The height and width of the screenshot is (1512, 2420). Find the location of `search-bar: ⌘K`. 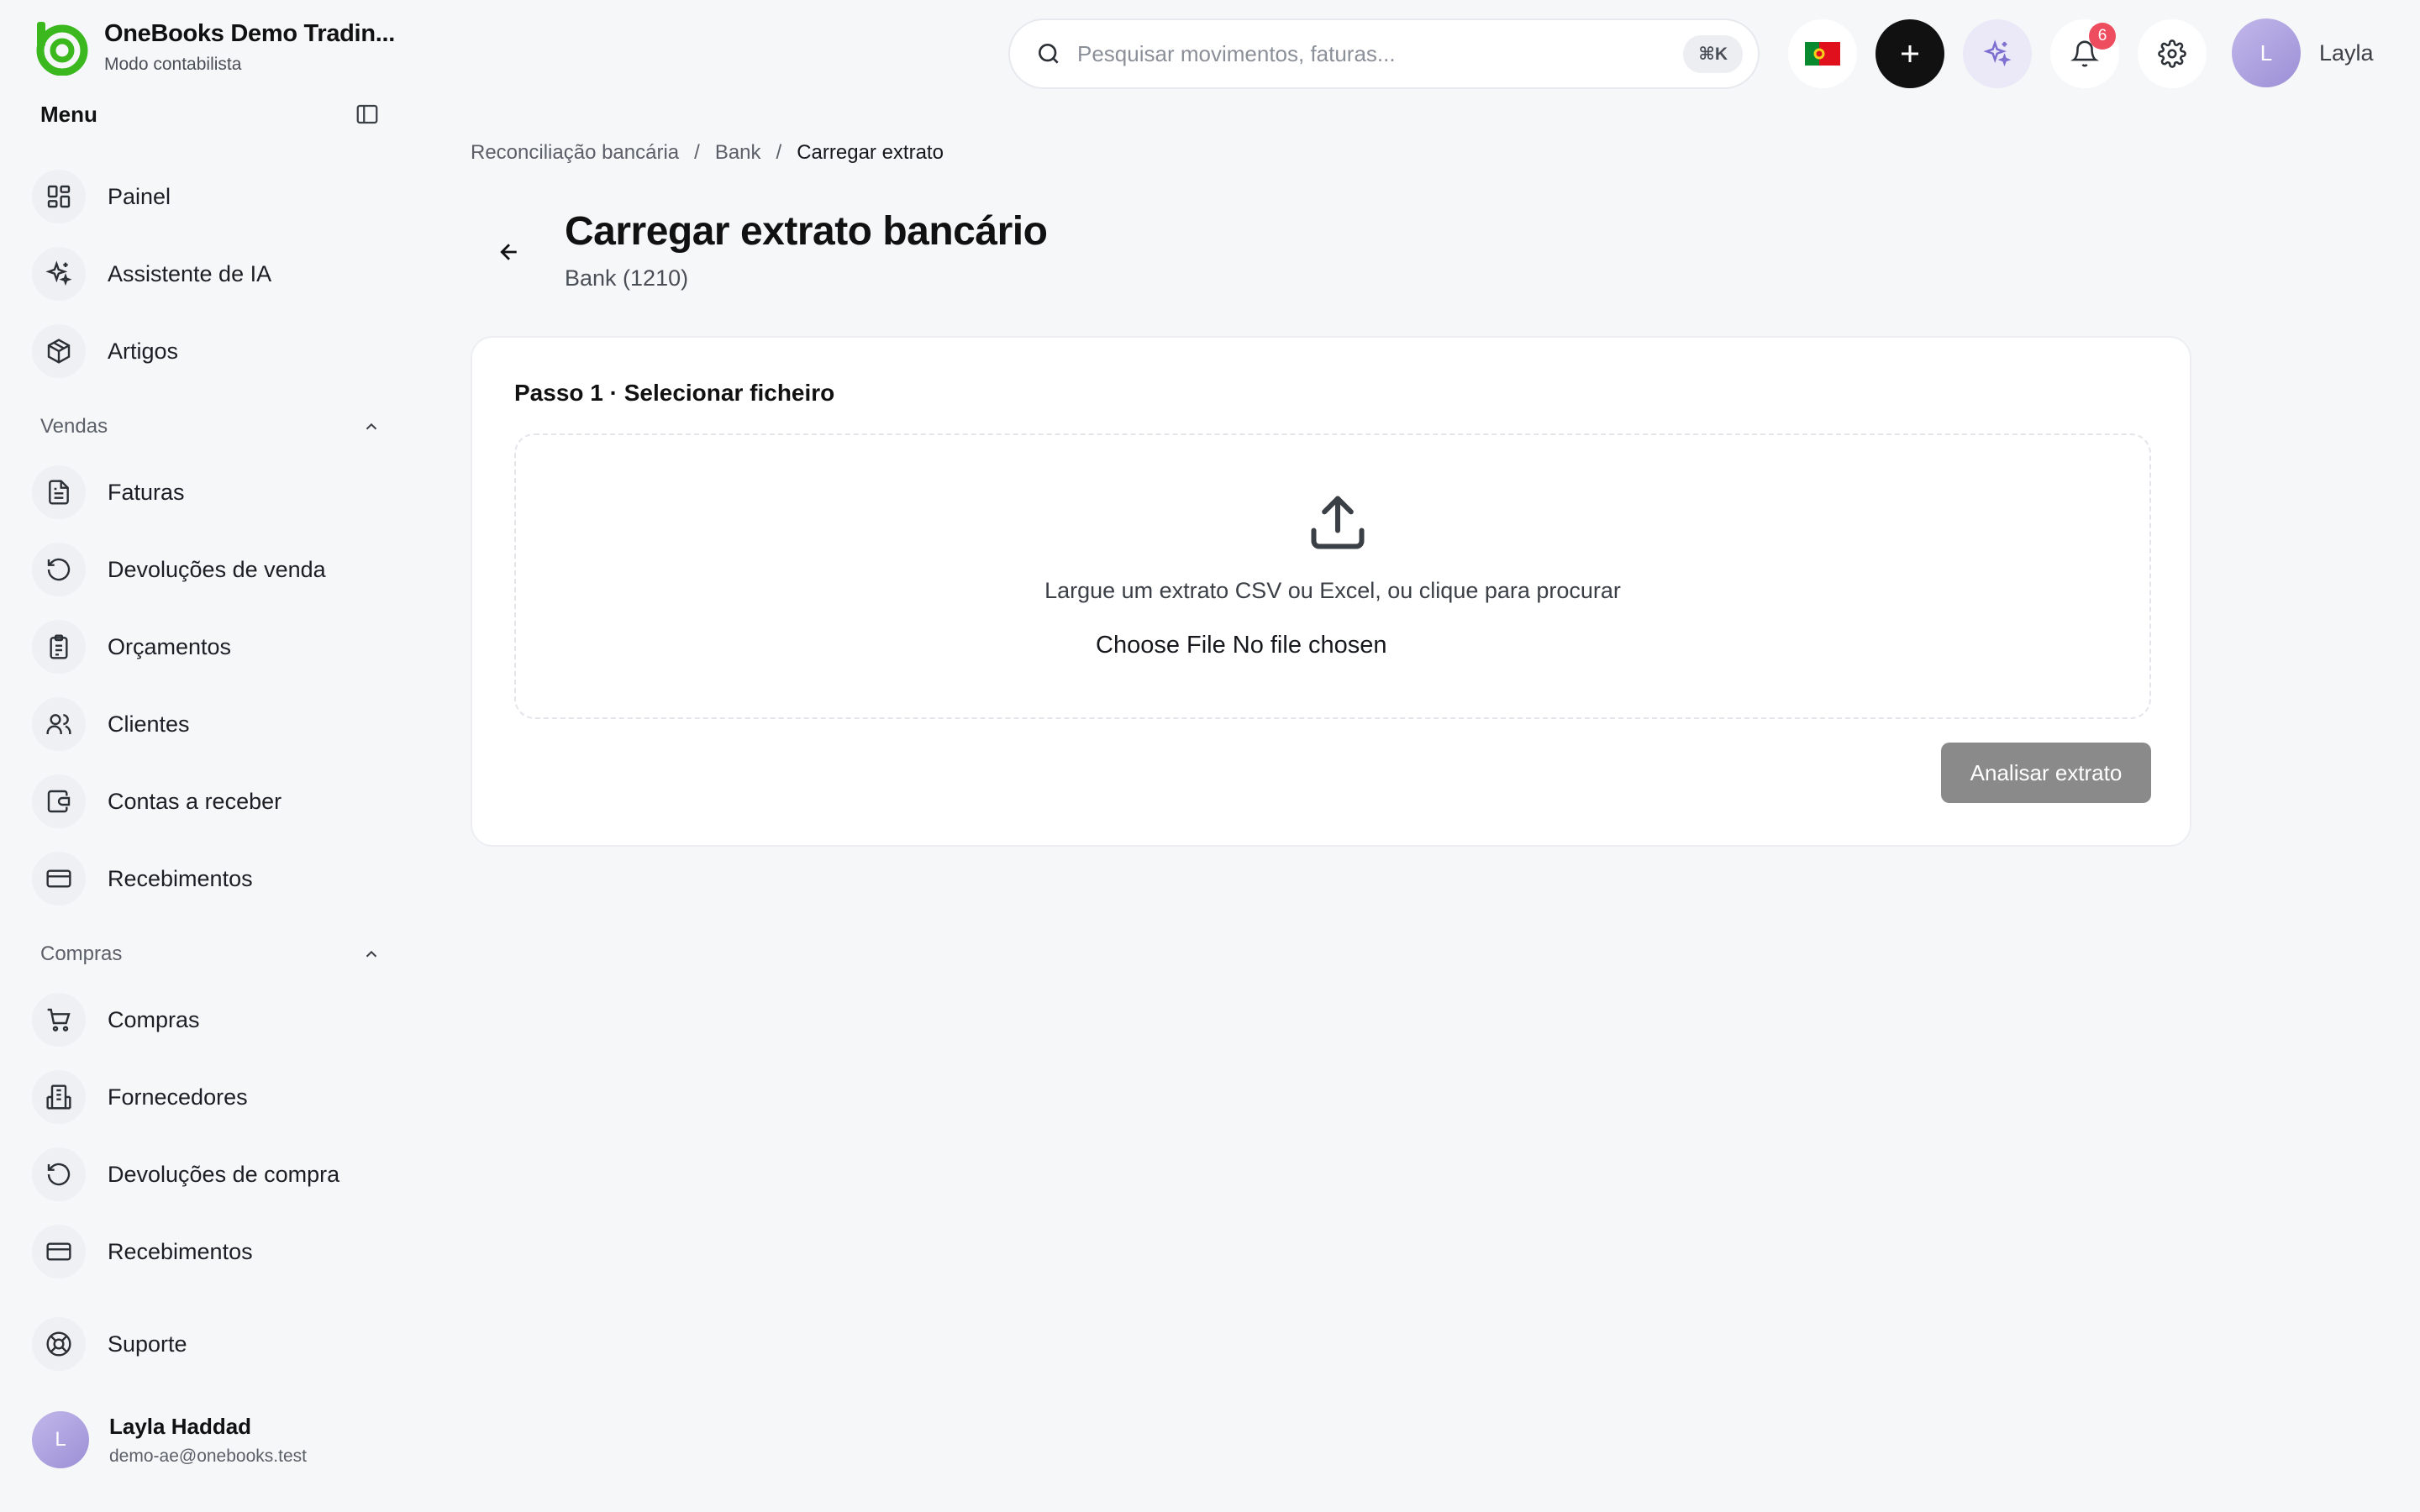

search-bar: ⌘K is located at coordinates (1384, 53).